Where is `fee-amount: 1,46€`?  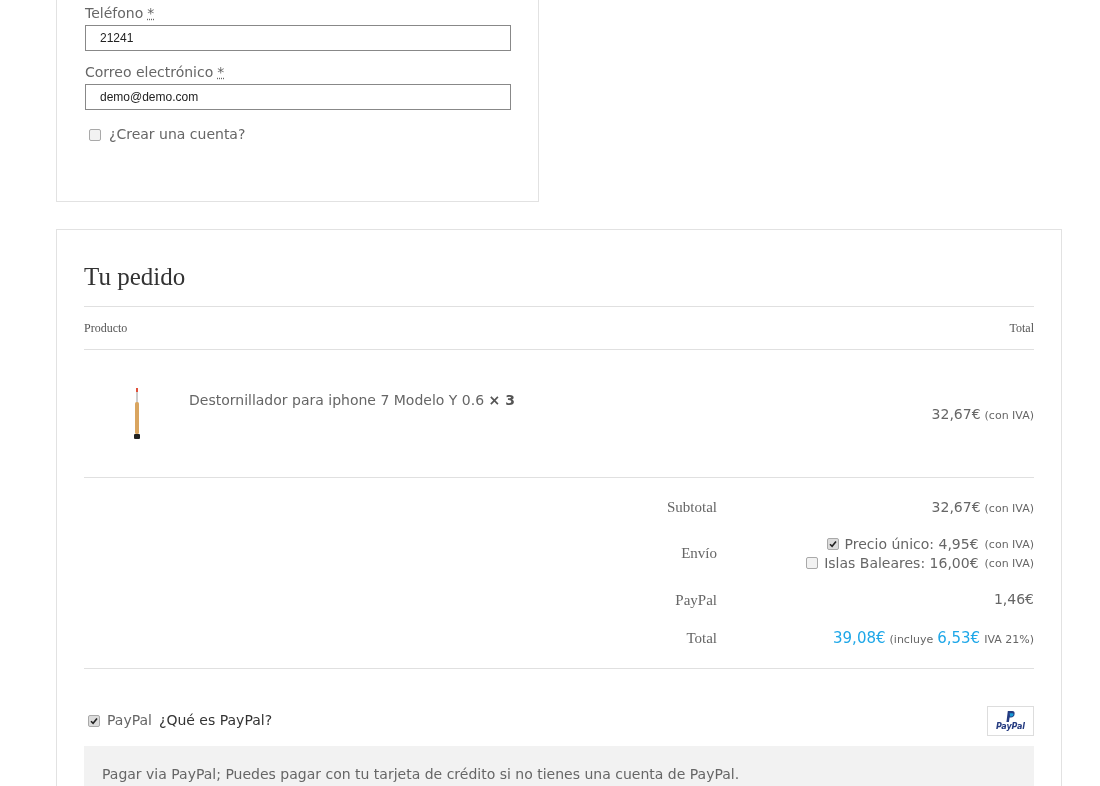 fee-amount: 1,46€ is located at coordinates (1013, 600).